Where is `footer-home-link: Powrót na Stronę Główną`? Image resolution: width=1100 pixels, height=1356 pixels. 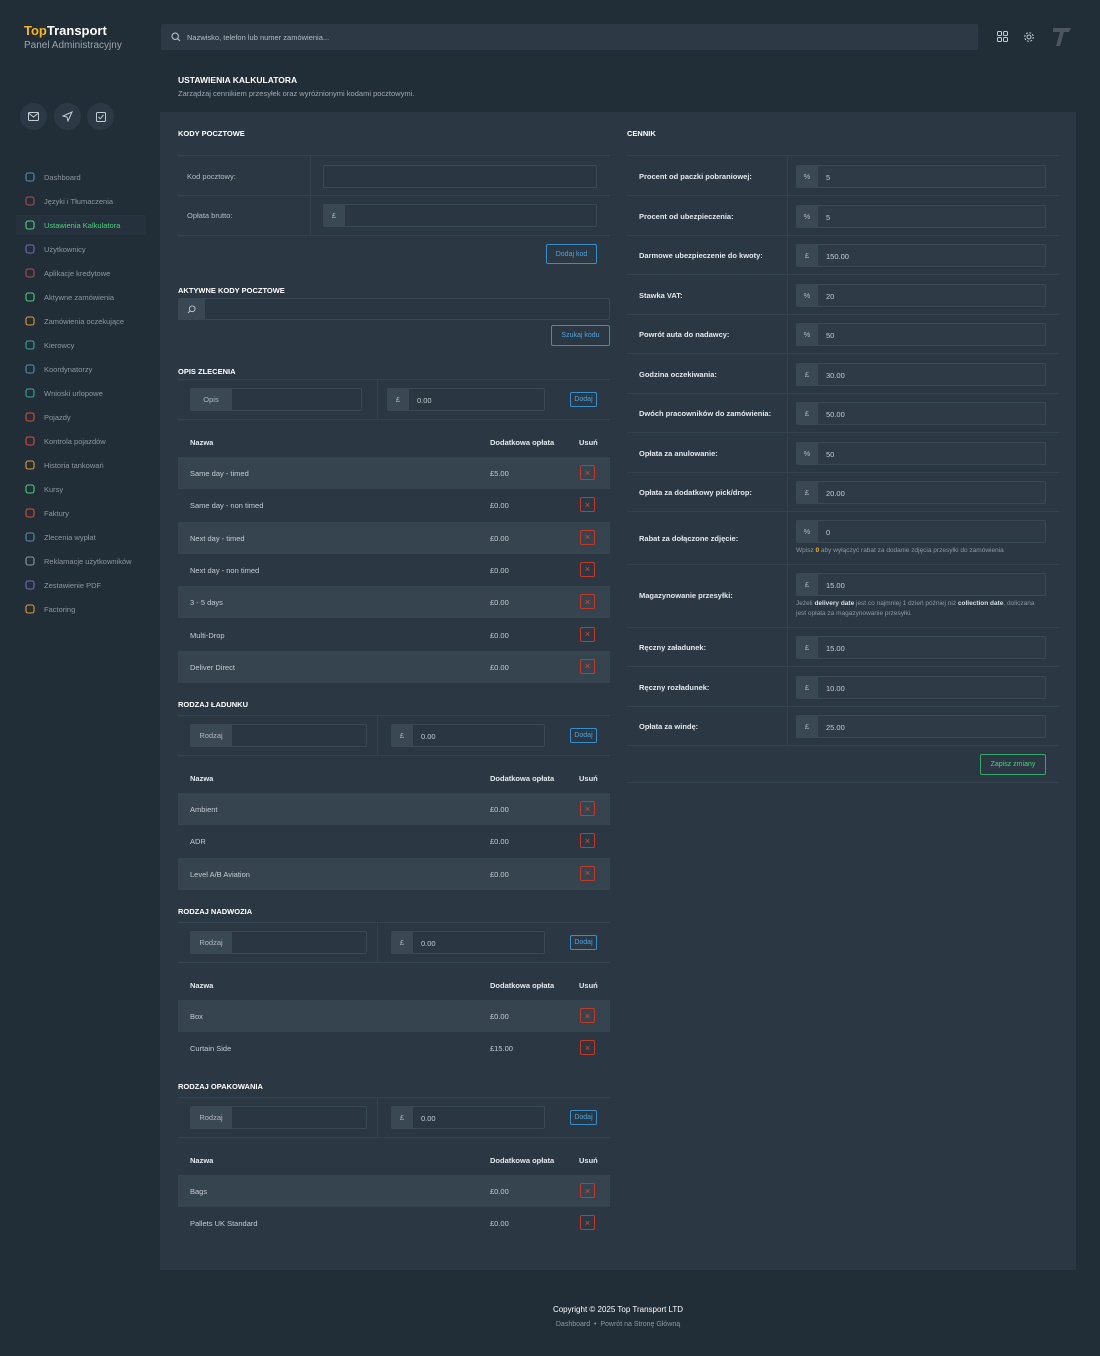 footer-home-link: Powrót na Stronę Główną is located at coordinates (640, 1324).